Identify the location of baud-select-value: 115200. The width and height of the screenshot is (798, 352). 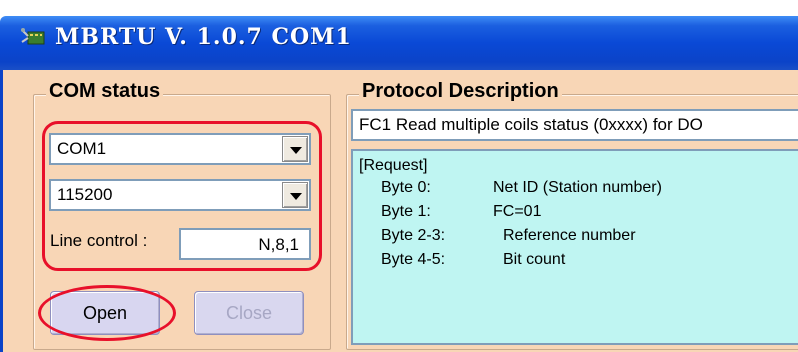
(85, 194).